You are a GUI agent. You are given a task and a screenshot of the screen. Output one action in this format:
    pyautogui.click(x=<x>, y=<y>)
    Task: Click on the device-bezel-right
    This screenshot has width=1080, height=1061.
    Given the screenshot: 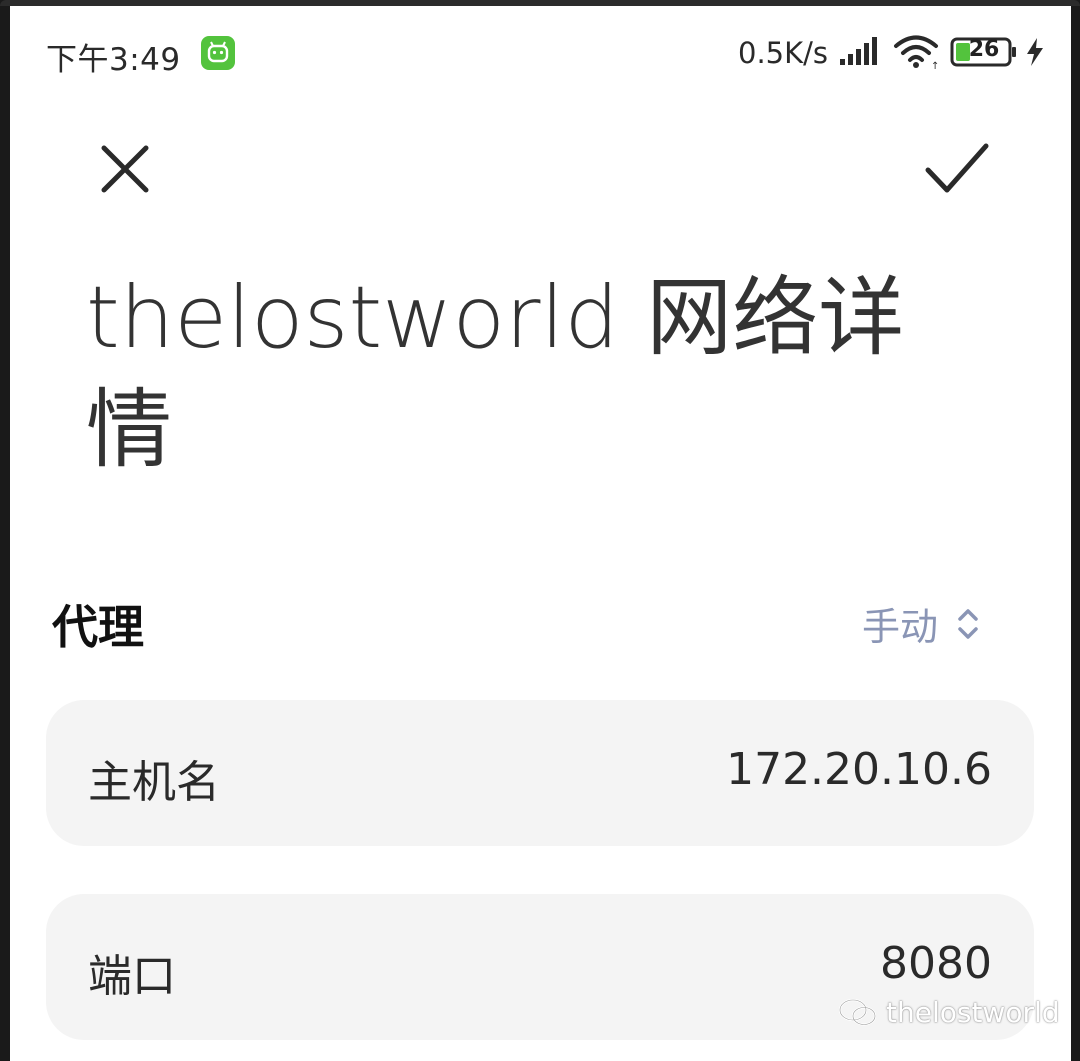 What is the action you would take?
    pyautogui.click(x=1075, y=530)
    